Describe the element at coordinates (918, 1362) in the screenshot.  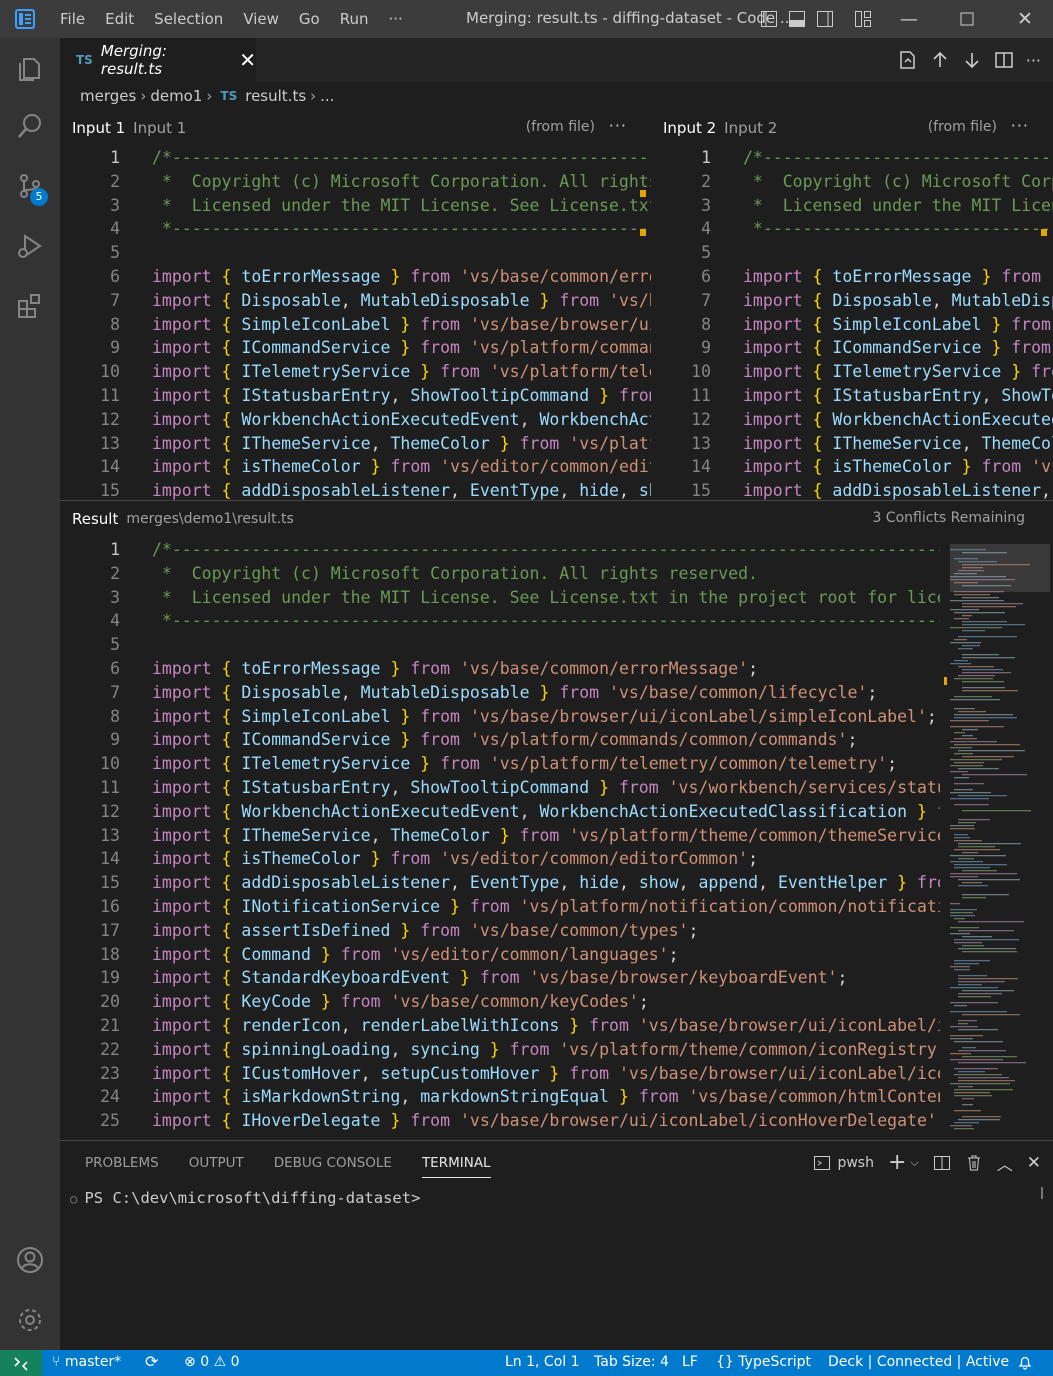
I see `deck-status: Deck | Connected | Active` at that location.